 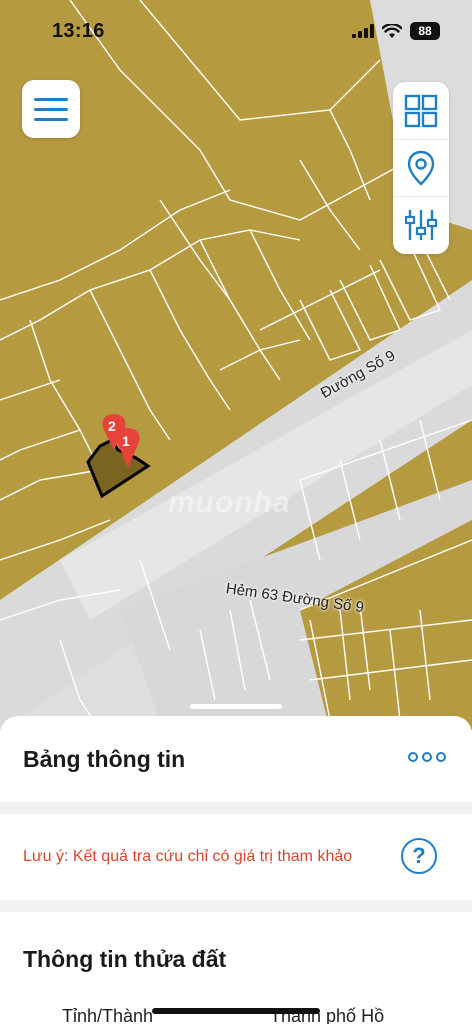 I want to click on filter-button, so click(x=421, y=224).